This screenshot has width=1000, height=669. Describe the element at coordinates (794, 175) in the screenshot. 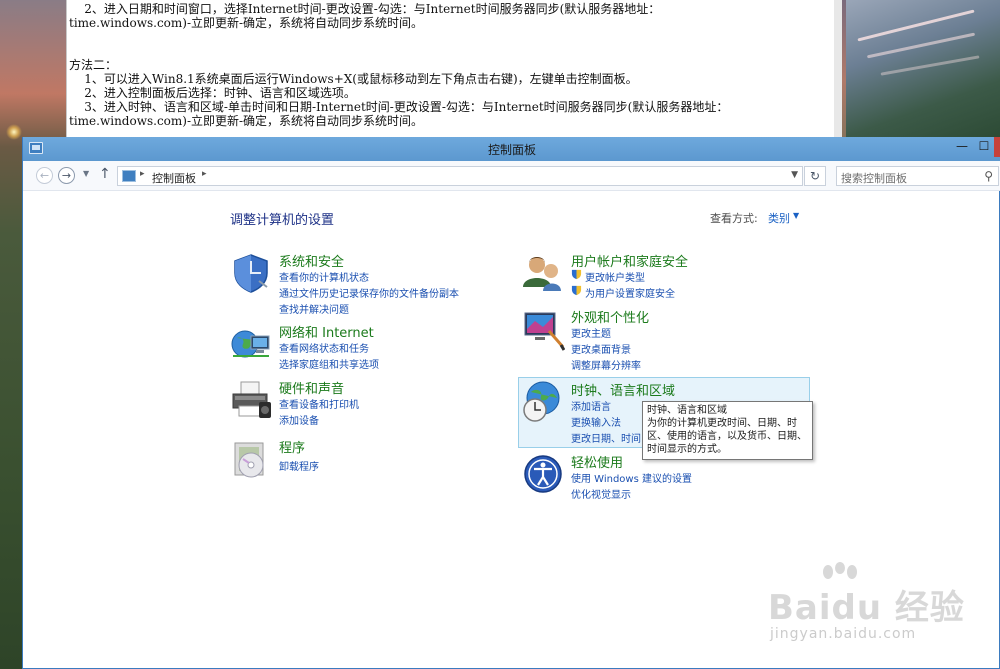

I see `address-dropdown-chevron-icon: ▼` at that location.